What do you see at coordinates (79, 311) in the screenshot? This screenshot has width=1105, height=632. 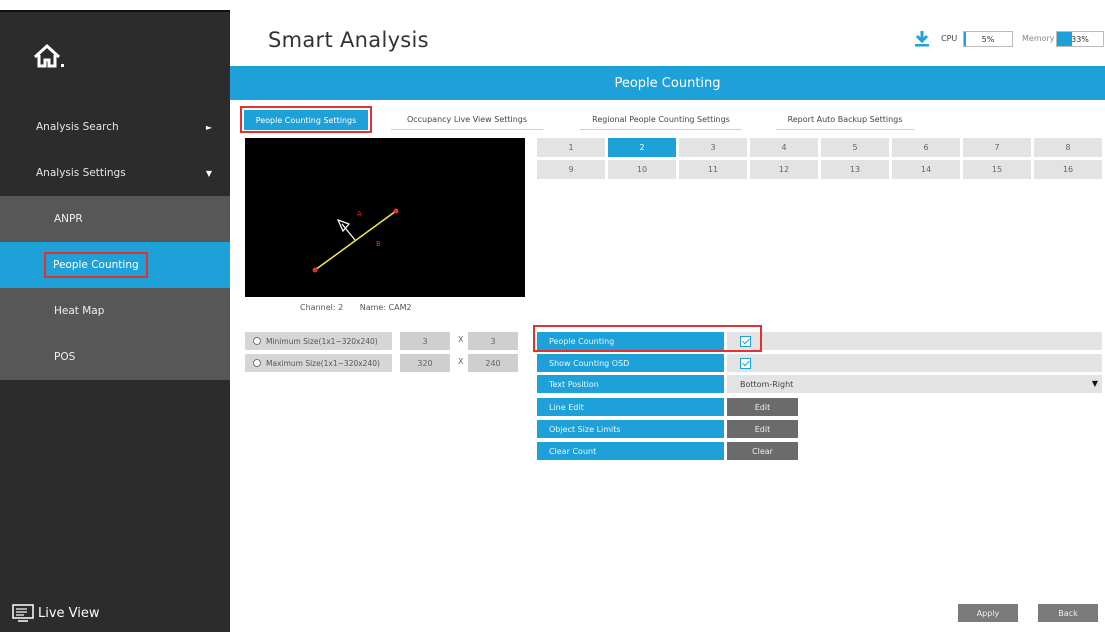 I see `sidebar-item-label: Heat Map` at bounding box center [79, 311].